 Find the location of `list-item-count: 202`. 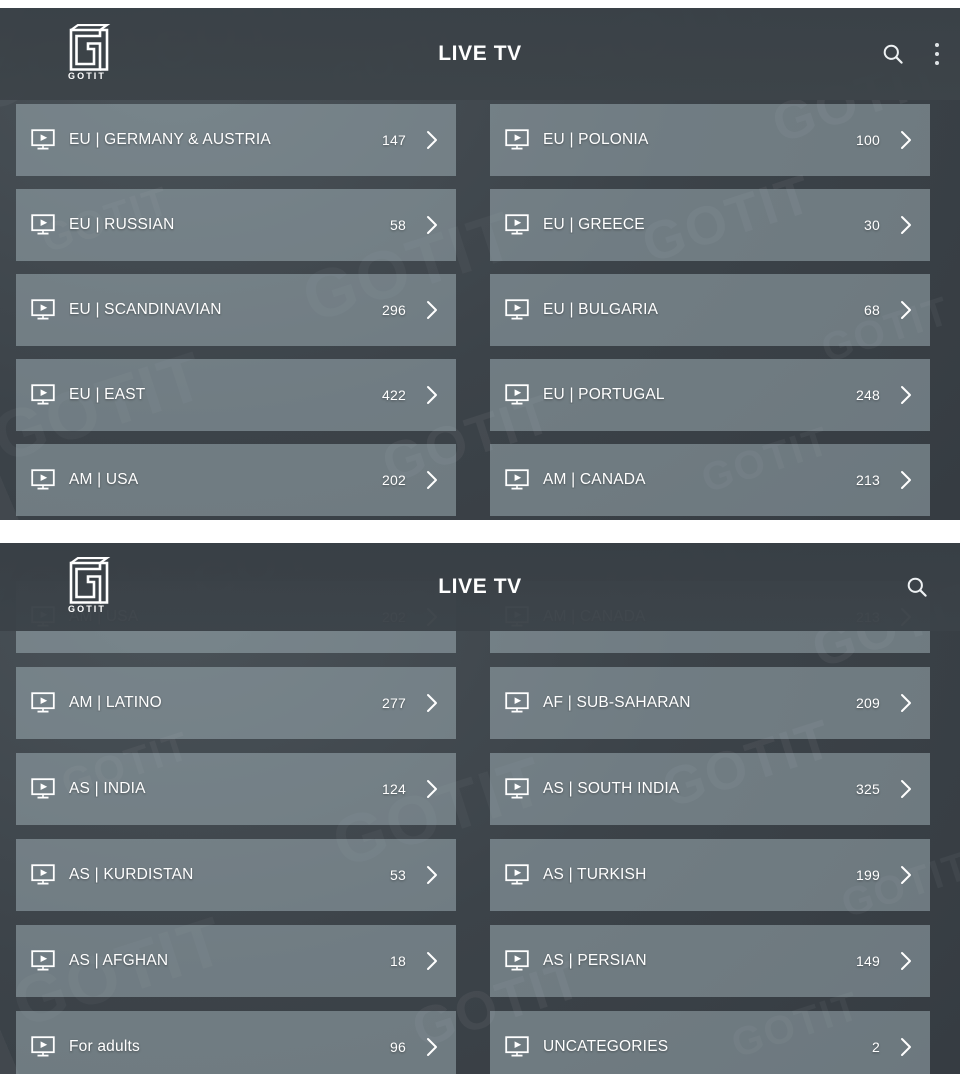

list-item-count: 202 is located at coordinates (394, 480).